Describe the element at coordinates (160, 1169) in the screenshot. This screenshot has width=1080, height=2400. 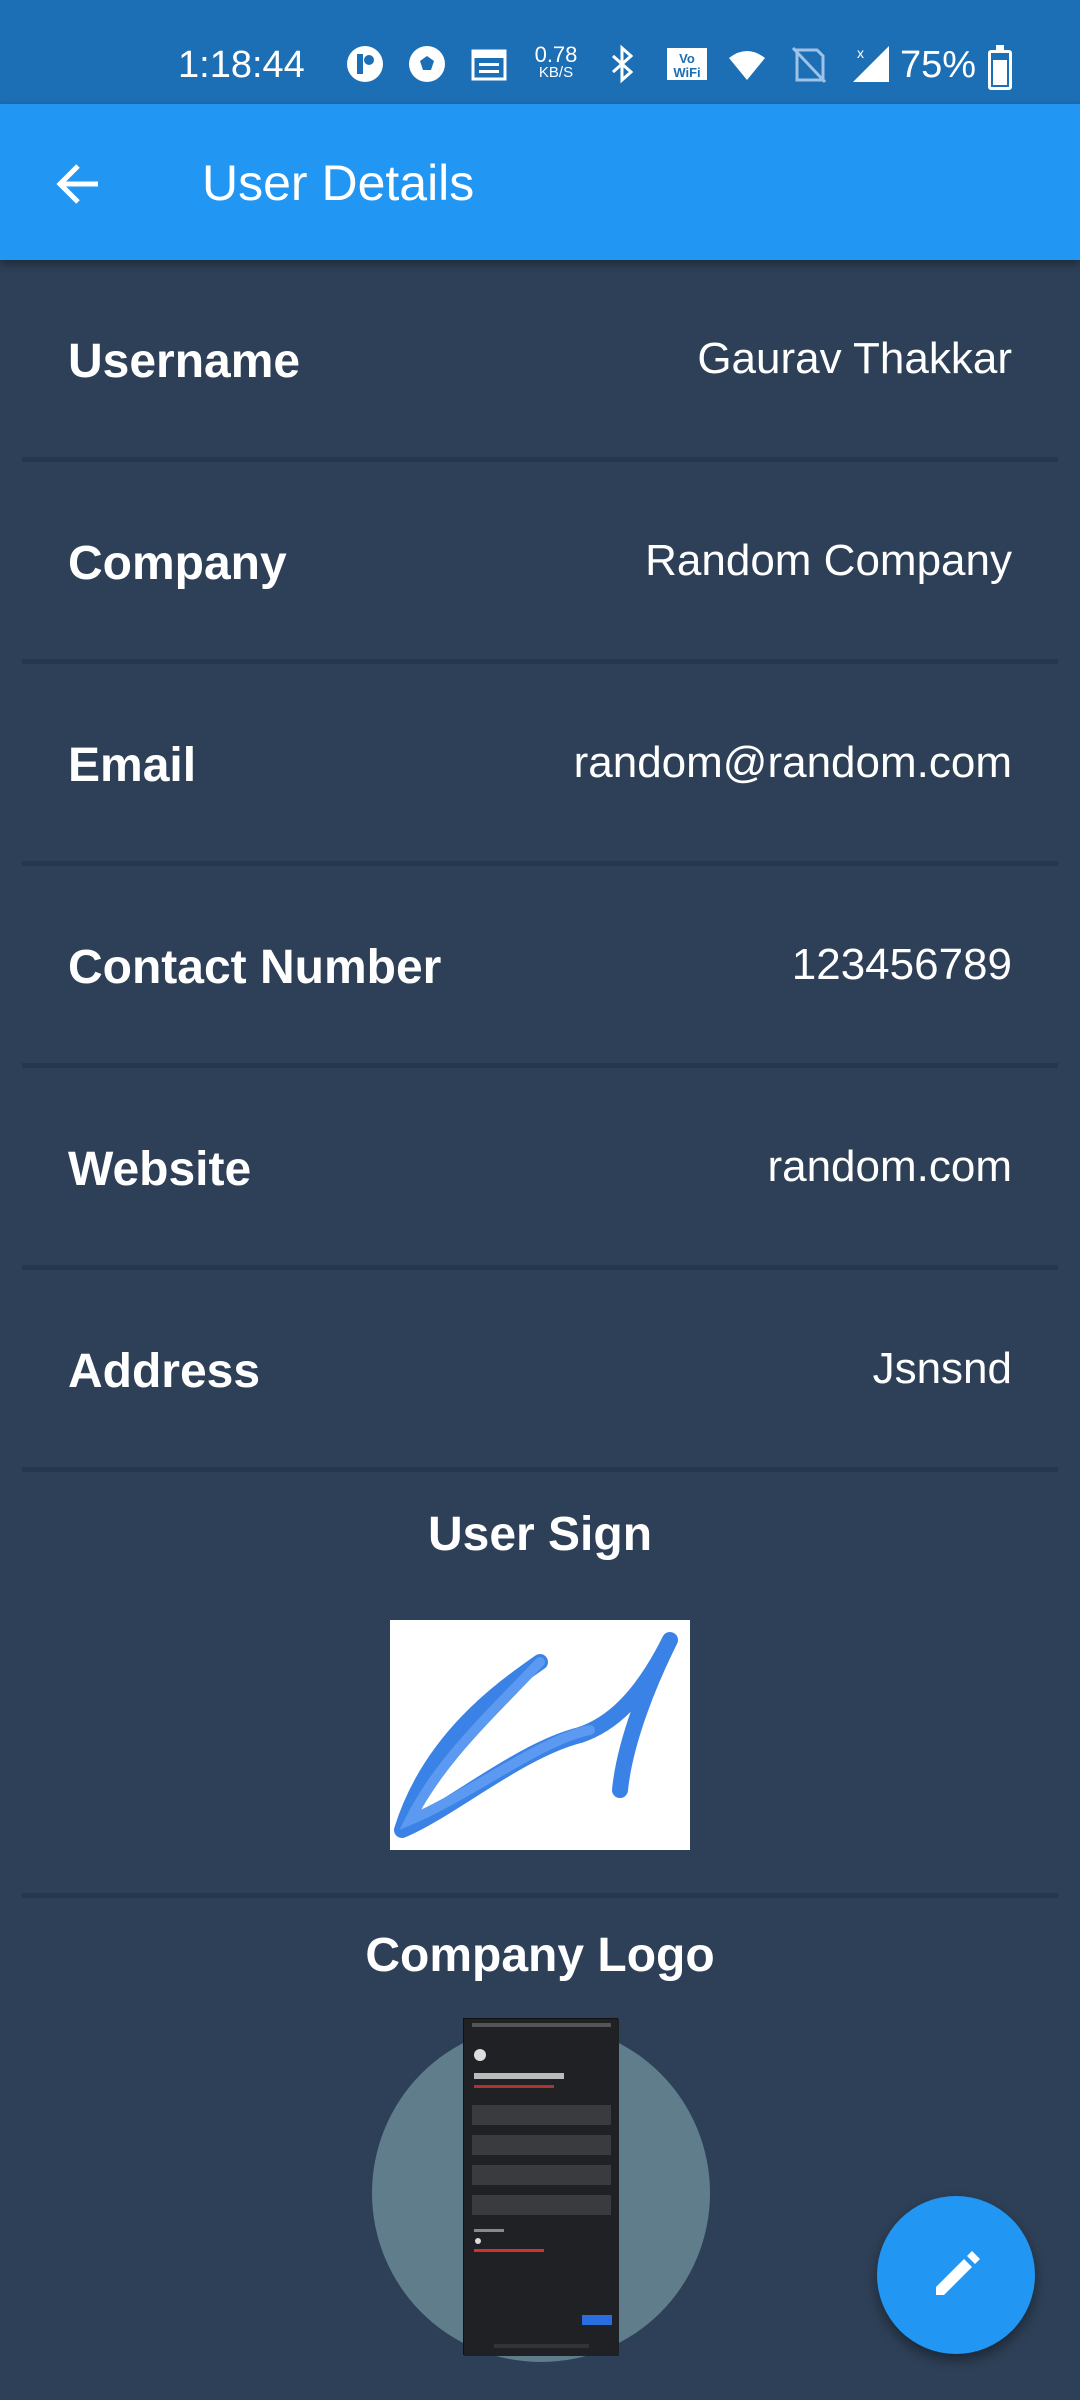
I see `detail-label: Website` at that location.